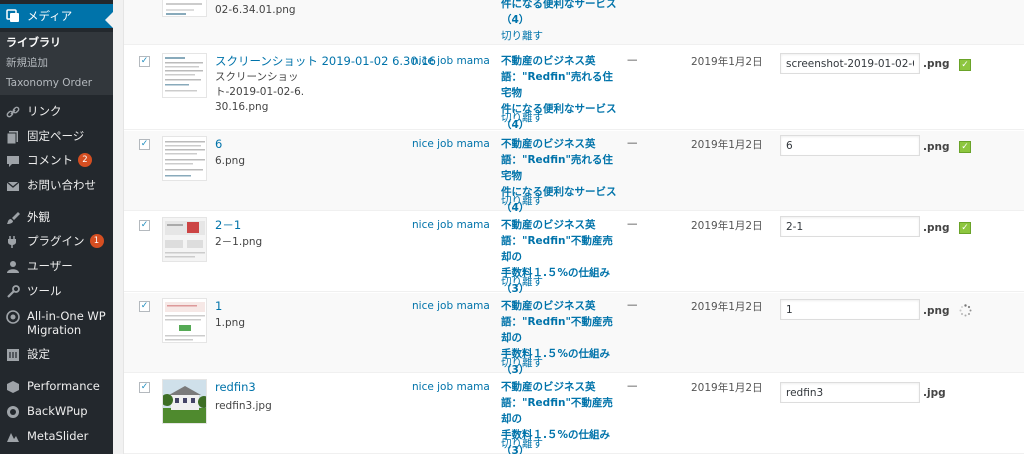  What do you see at coordinates (559, 5) in the screenshot?
I see `attached-line: 件になる便利なサービス` at bounding box center [559, 5].